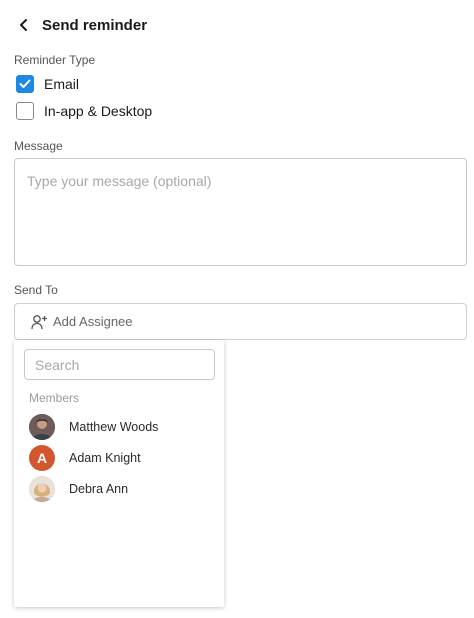 The image size is (474, 618). I want to click on avatar-initial: A, so click(42, 458).